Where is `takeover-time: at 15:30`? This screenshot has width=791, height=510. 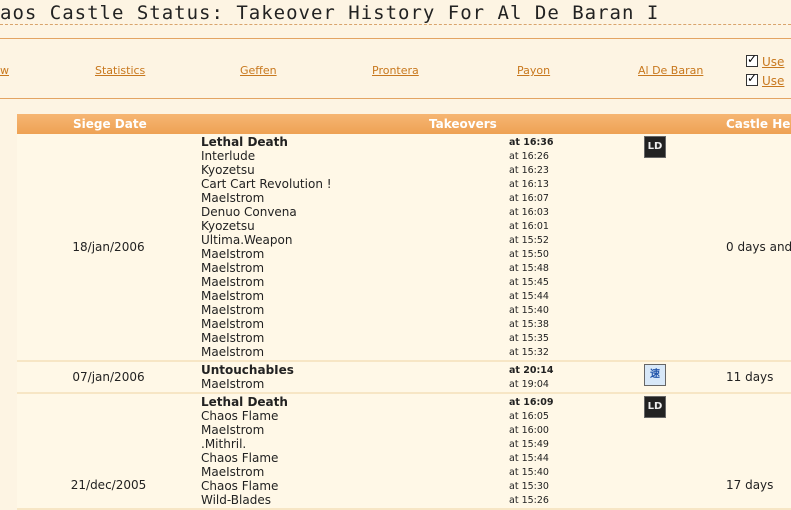 takeover-time: at 15:30 is located at coordinates (529, 486).